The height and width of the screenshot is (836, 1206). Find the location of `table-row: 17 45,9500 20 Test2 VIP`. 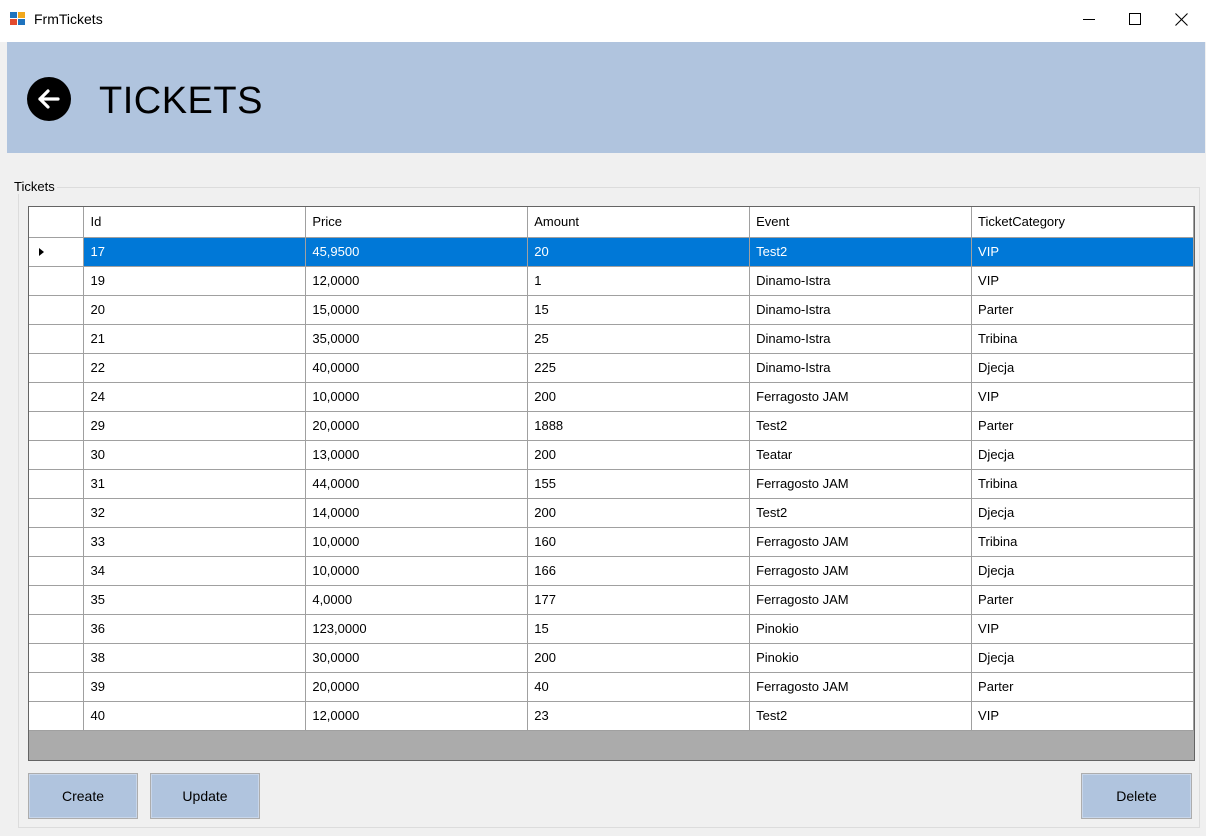

table-row: 17 45,9500 20 Test2 VIP is located at coordinates (611, 252).